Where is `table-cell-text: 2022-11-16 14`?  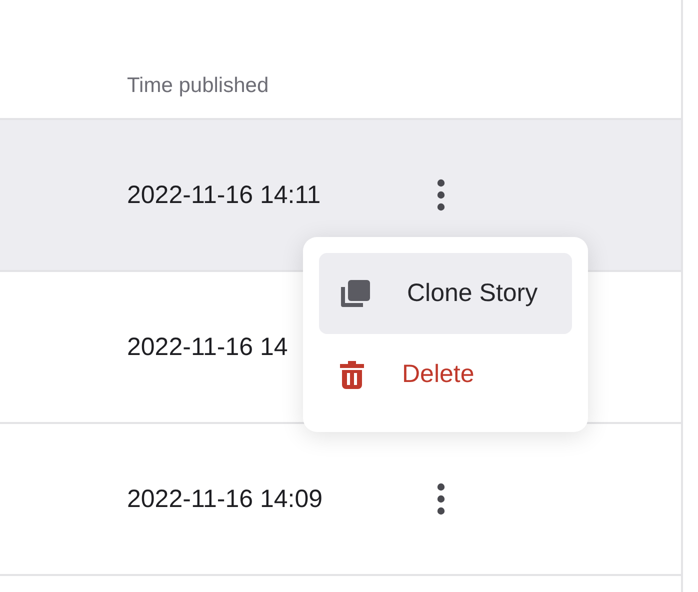 table-cell-text: 2022-11-16 14 is located at coordinates (208, 347).